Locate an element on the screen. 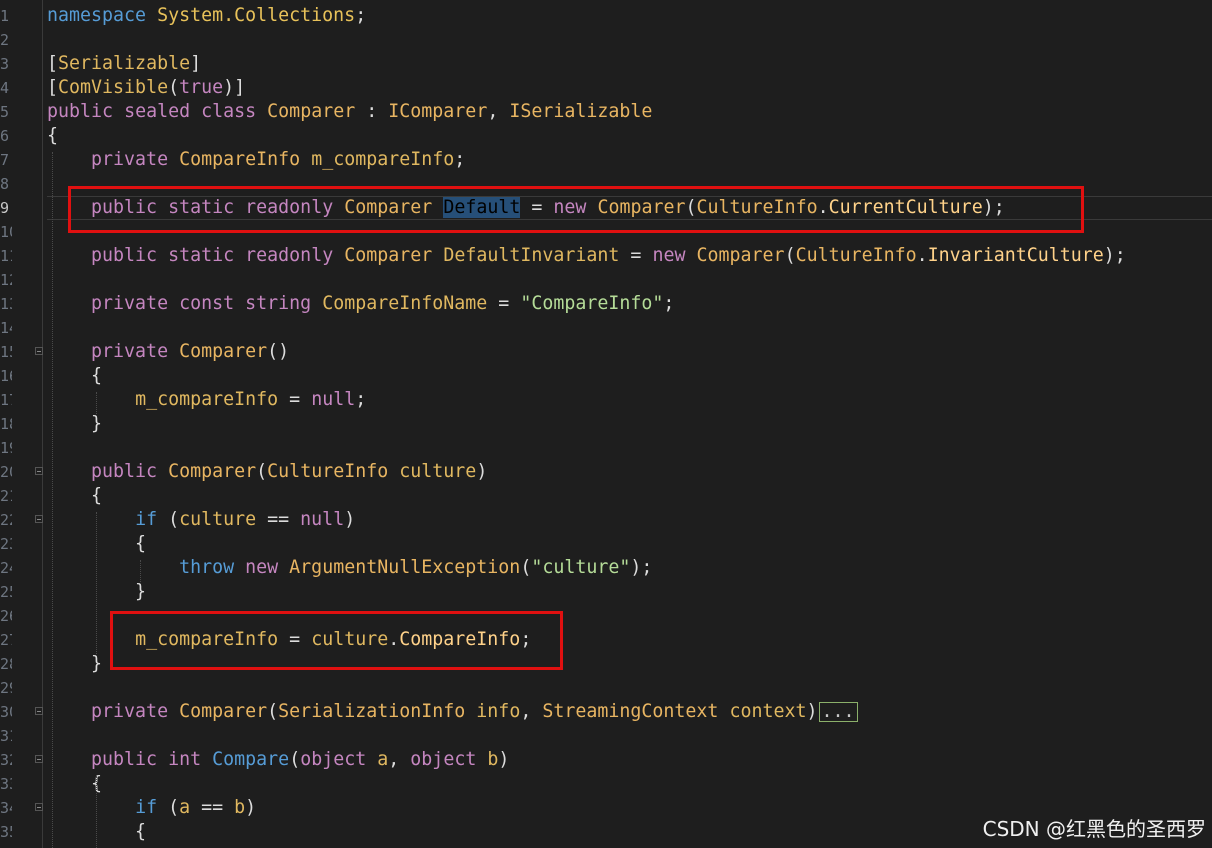  code-line: 16 { is located at coordinates (606, 376).